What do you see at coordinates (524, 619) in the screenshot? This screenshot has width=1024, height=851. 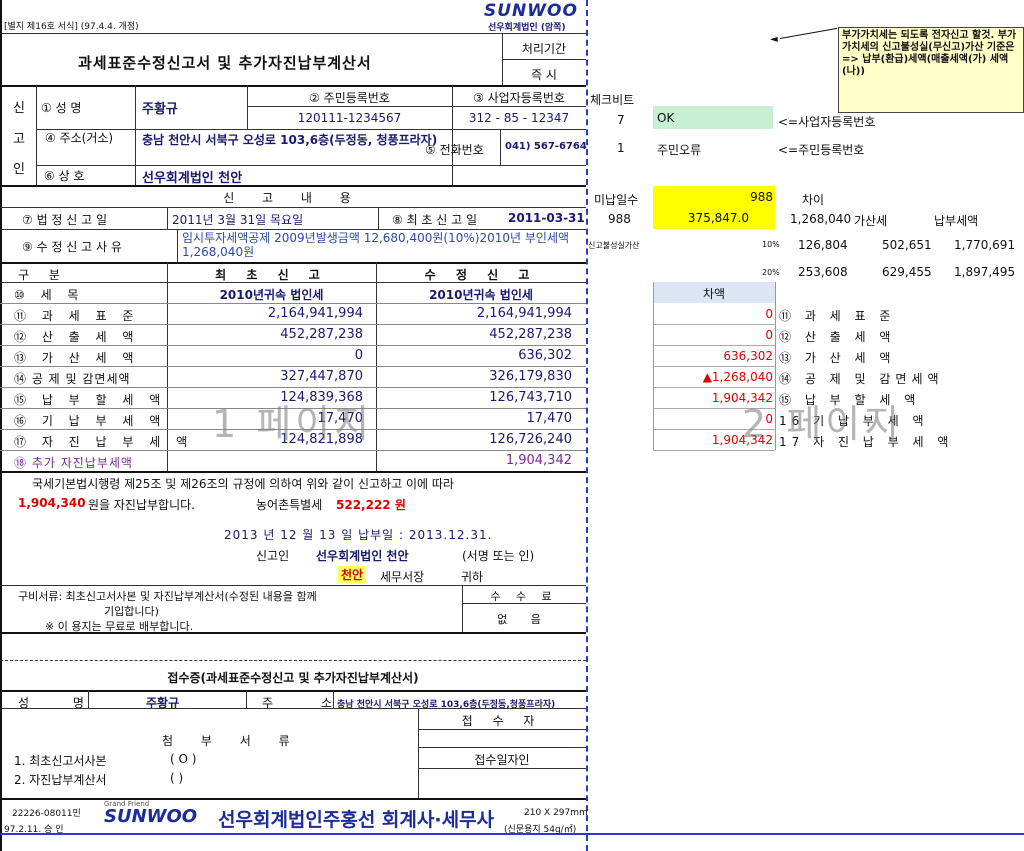 I see `fee-value: 없 음` at bounding box center [524, 619].